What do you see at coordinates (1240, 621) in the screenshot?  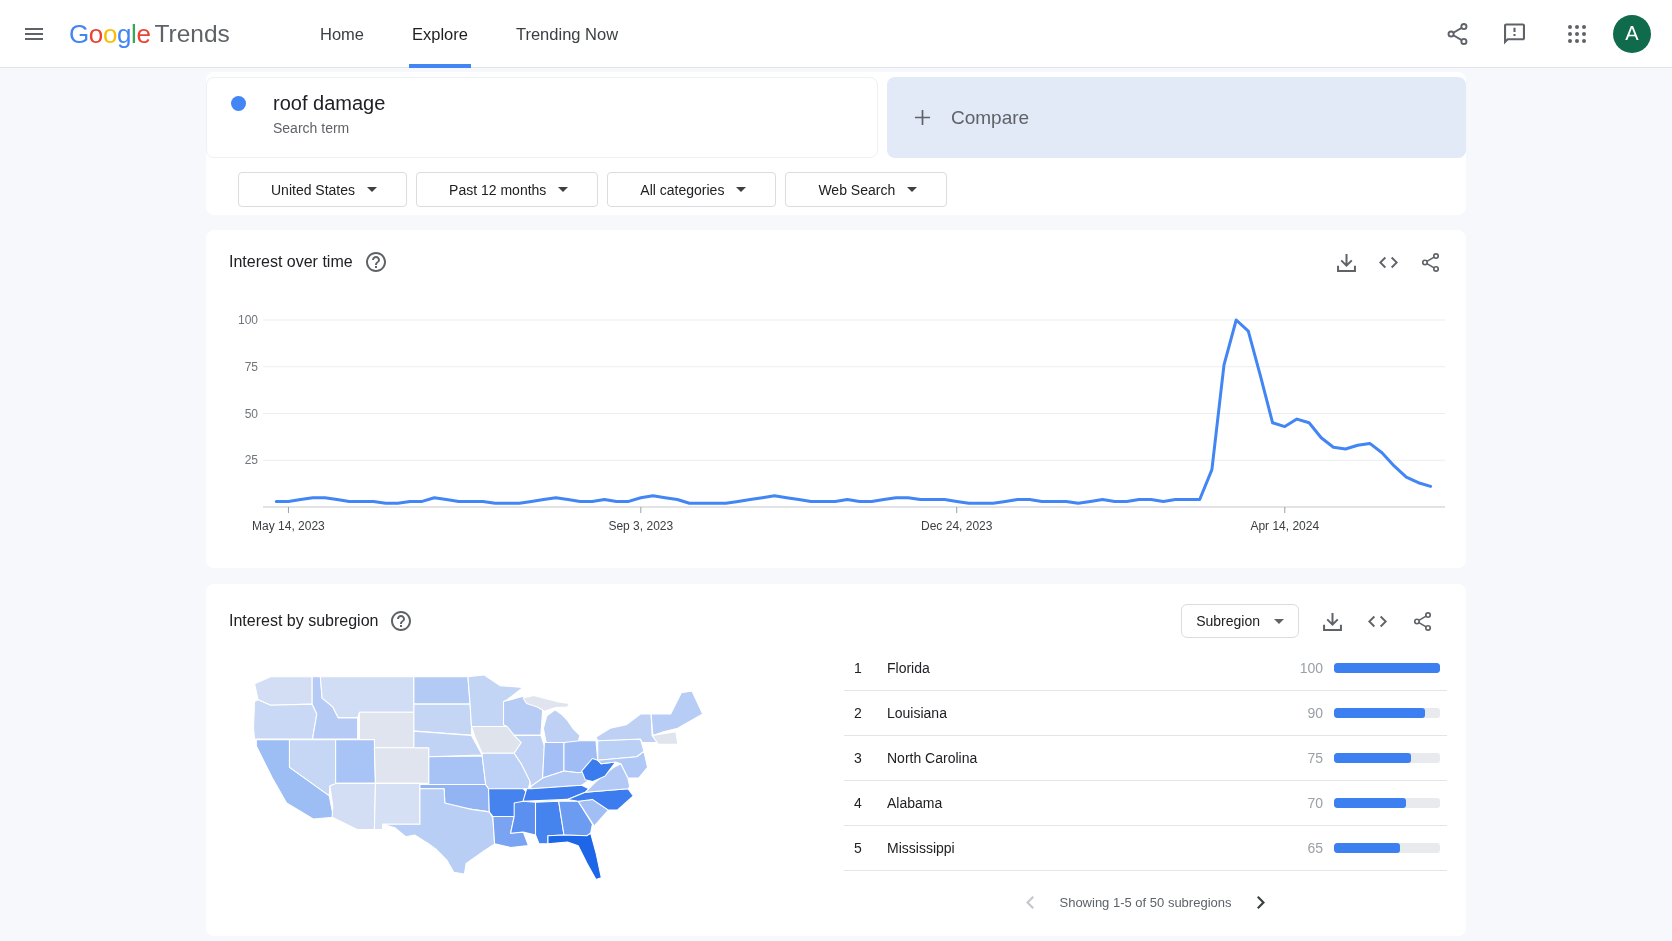 I see `resolution-dropdown: Subregion` at bounding box center [1240, 621].